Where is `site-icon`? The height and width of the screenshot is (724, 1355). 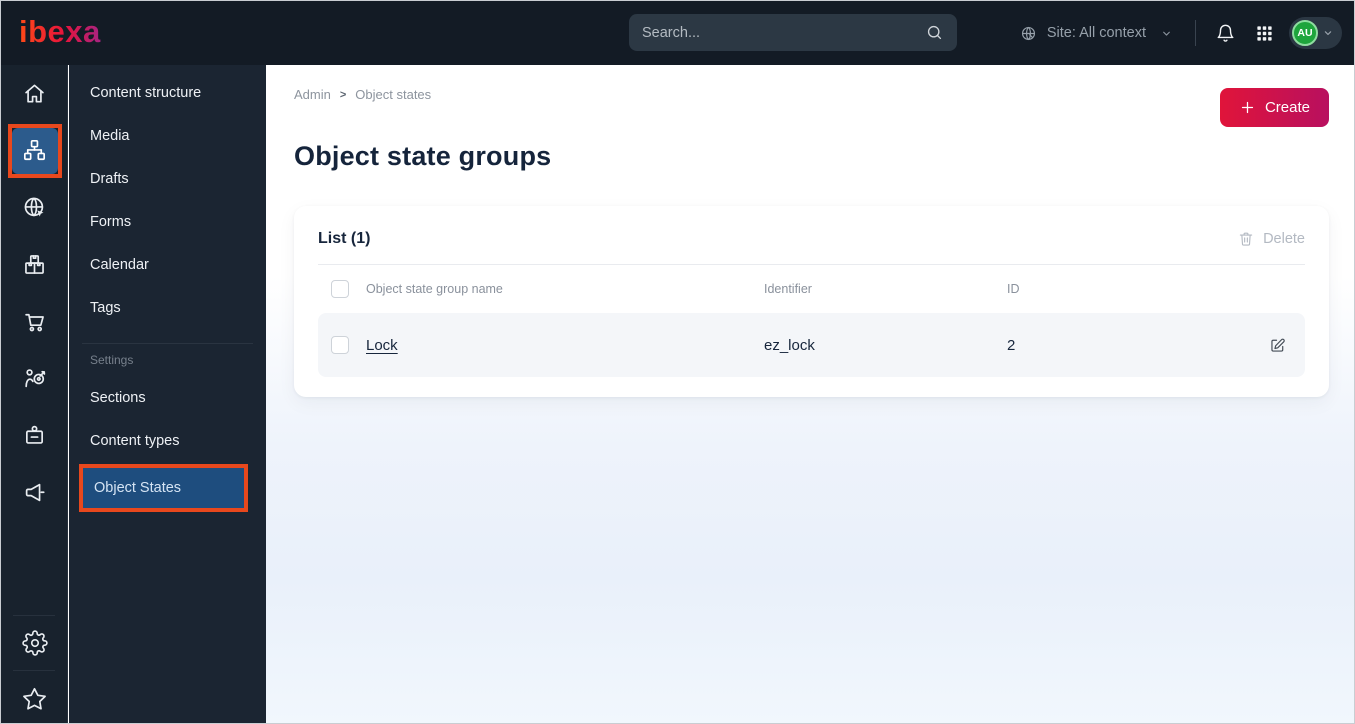
site-icon is located at coordinates (34, 207).